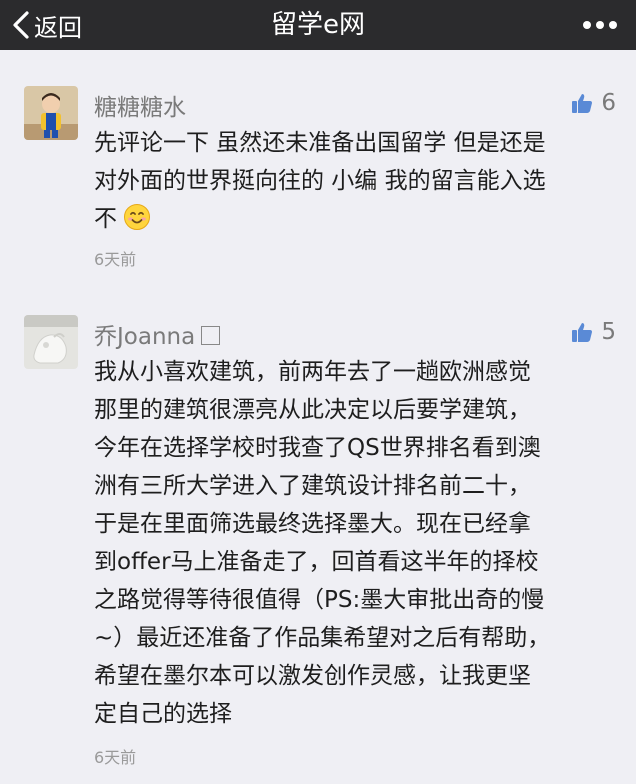 The height and width of the screenshot is (784, 636). I want to click on comment-author-name: 乔Joanna, so click(145, 337).